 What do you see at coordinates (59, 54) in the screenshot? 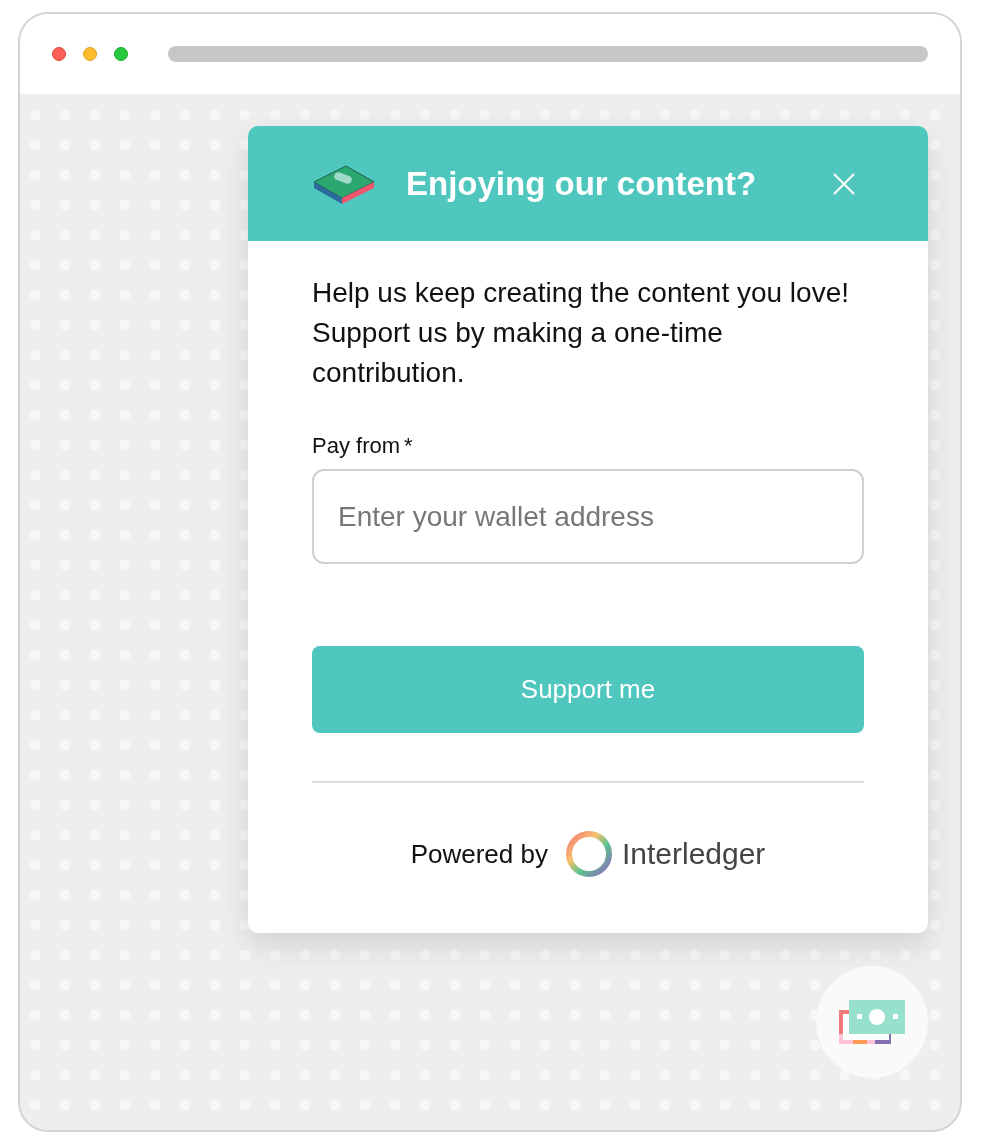
I see `close-window-icon` at bounding box center [59, 54].